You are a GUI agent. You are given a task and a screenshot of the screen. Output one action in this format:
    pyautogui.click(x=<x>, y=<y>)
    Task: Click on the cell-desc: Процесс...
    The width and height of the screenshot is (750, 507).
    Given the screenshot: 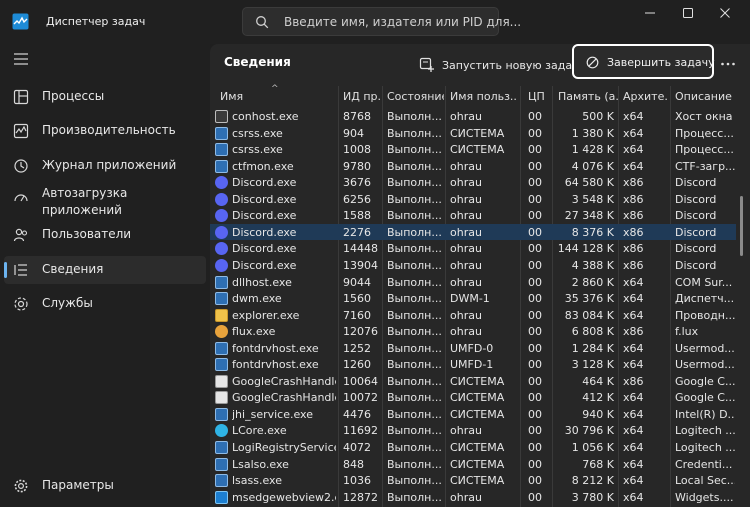 What is the action you would take?
    pyautogui.click(x=704, y=150)
    